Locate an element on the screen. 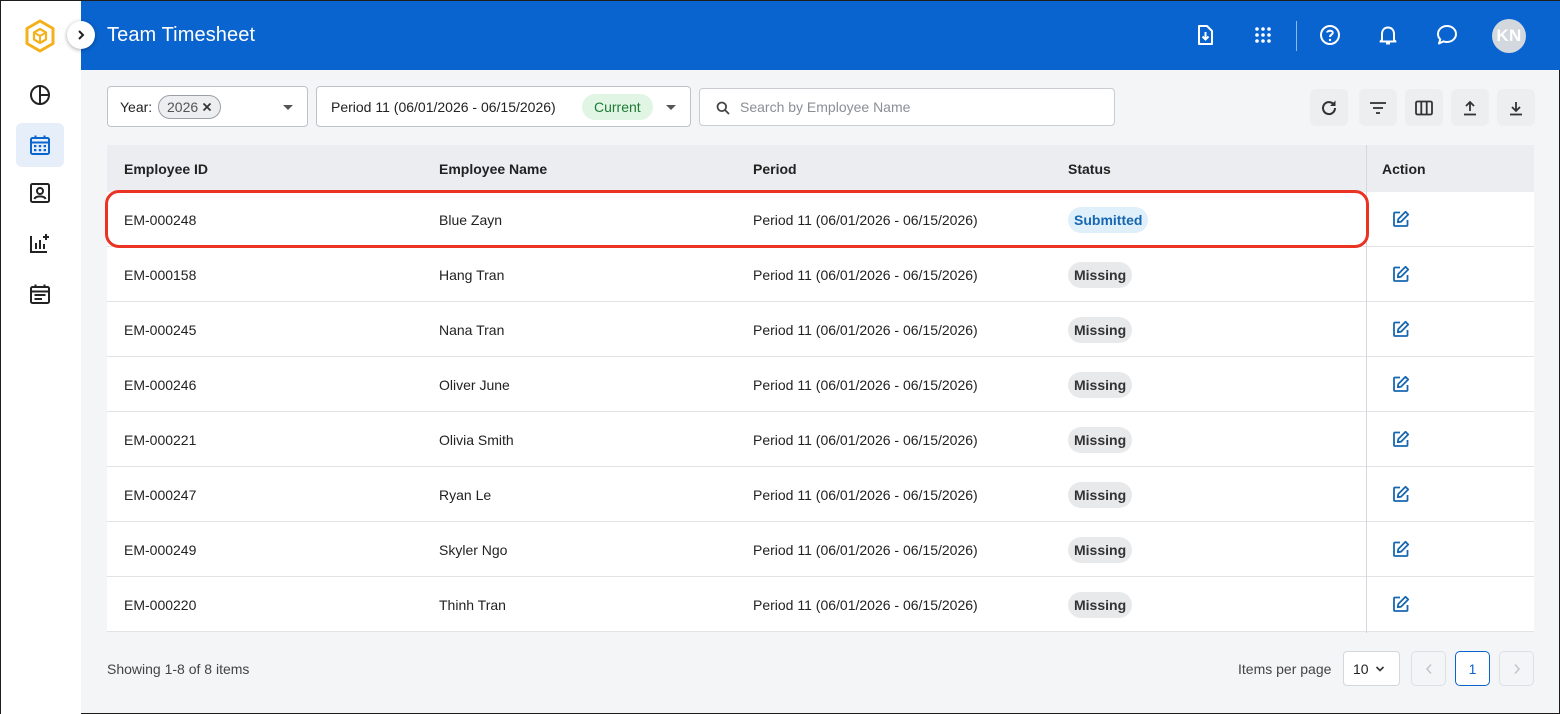  prev-page-button is located at coordinates (1428, 668).